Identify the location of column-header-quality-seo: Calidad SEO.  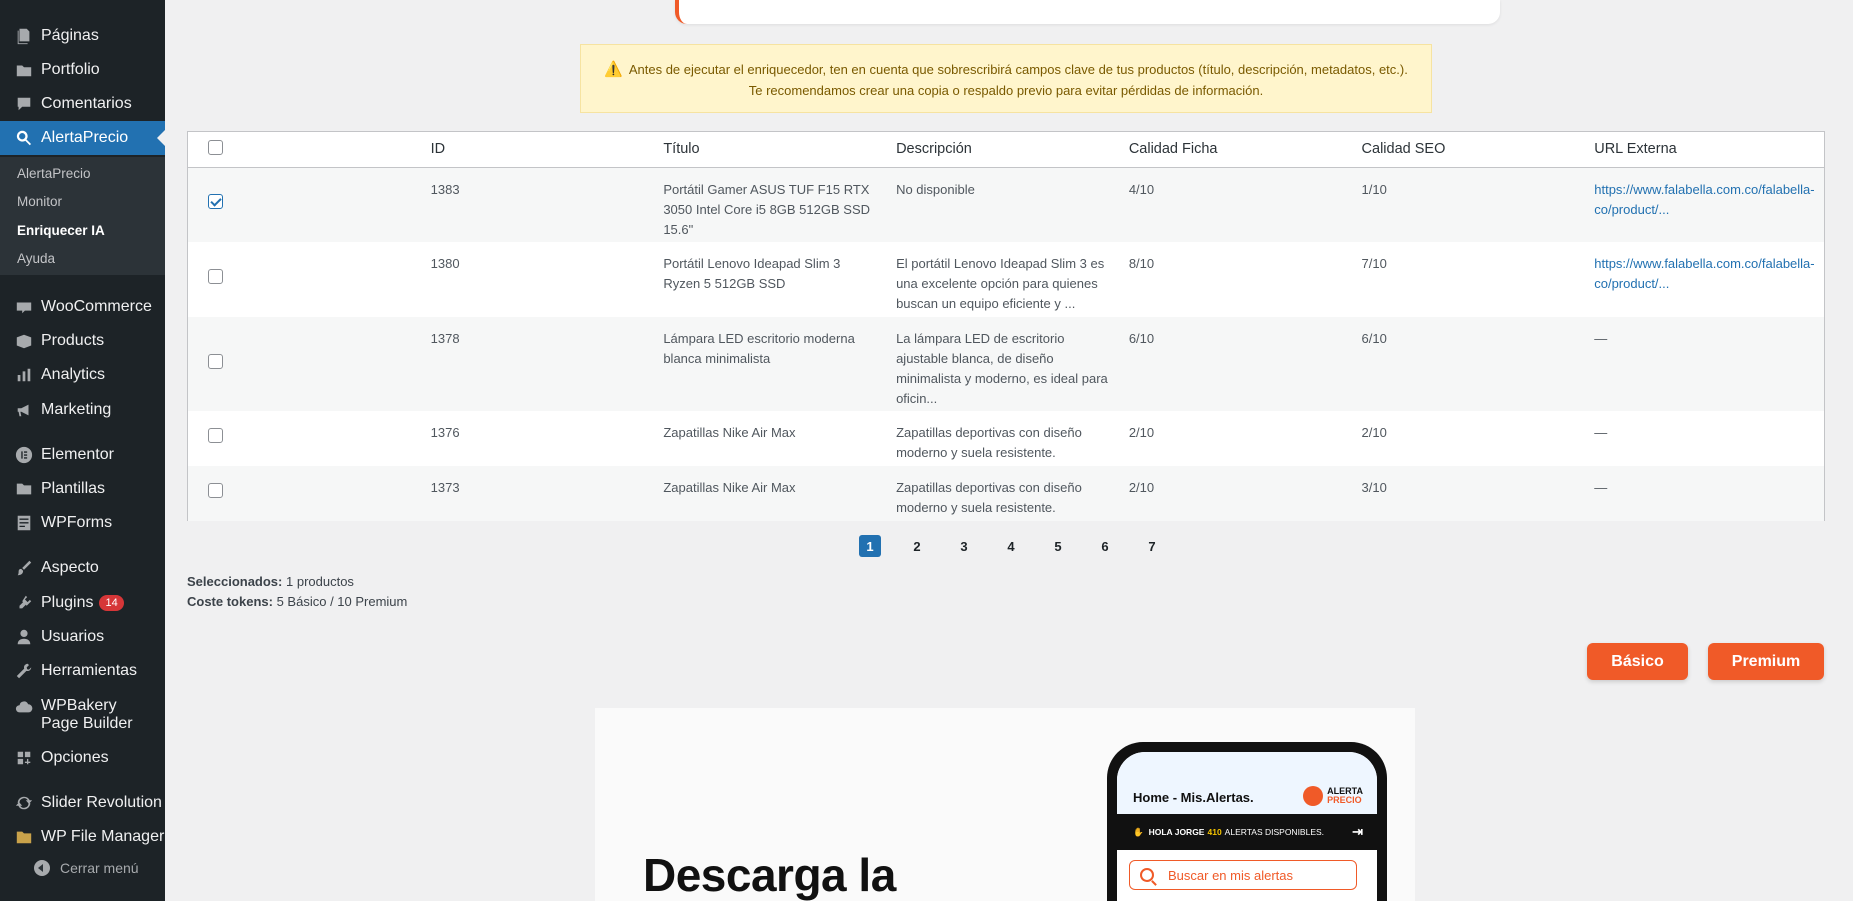
(1478, 150).